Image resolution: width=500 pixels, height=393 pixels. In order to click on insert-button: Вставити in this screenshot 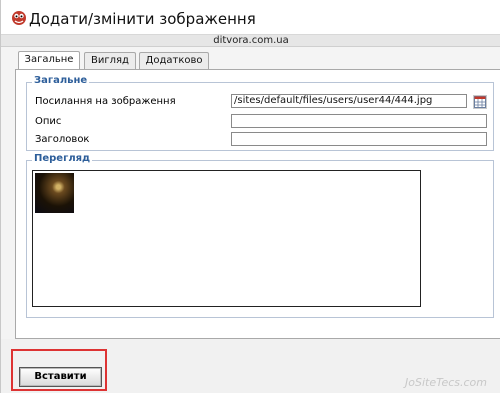, I will do `click(60, 377)`.